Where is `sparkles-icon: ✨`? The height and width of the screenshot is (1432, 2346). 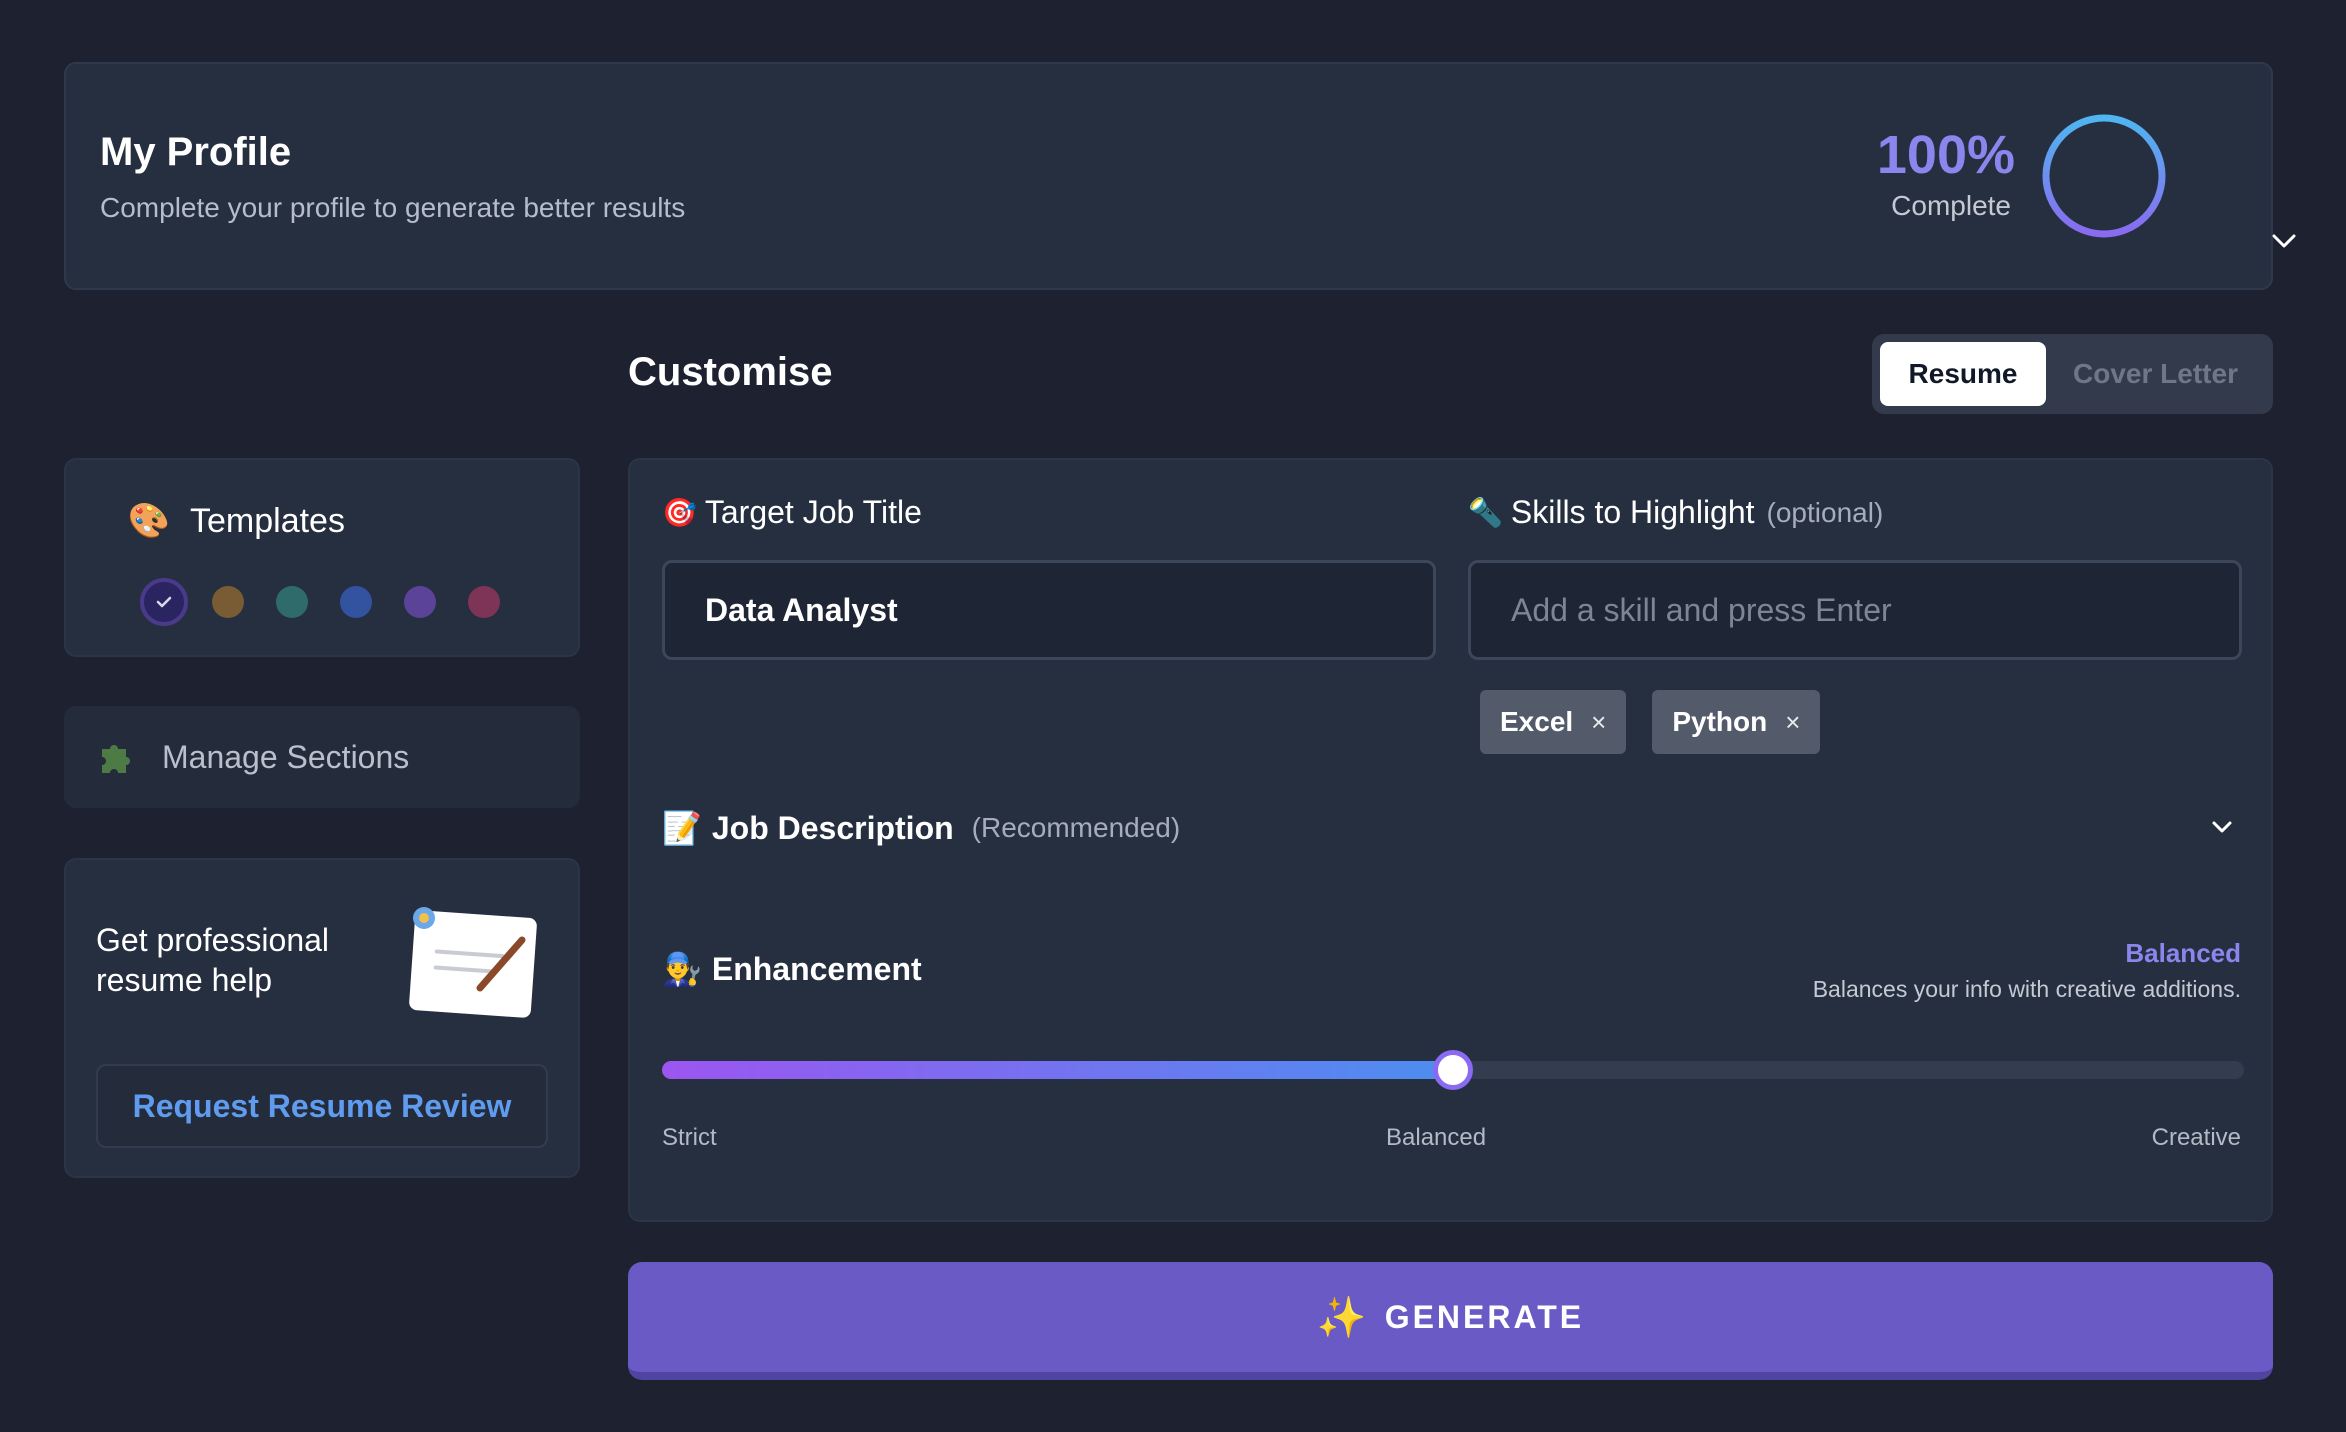 sparkles-icon: ✨ is located at coordinates (1341, 1317).